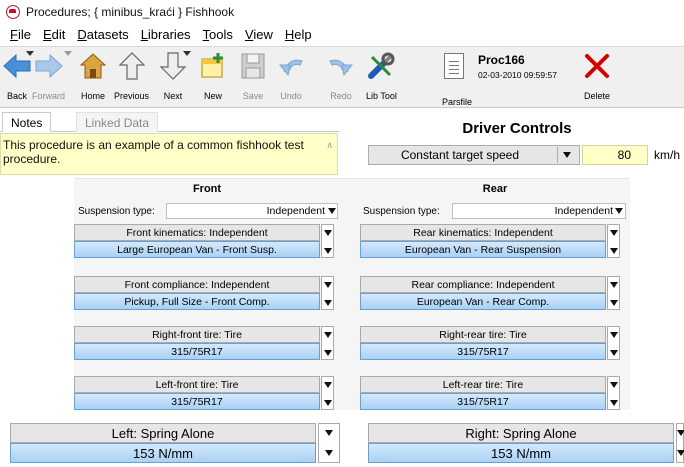 The width and height of the screenshot is (684, 467). Describe the element at coordinates (460, 155) in the screenshot. I see `speed-mode-value: Constant target speed` at that location.